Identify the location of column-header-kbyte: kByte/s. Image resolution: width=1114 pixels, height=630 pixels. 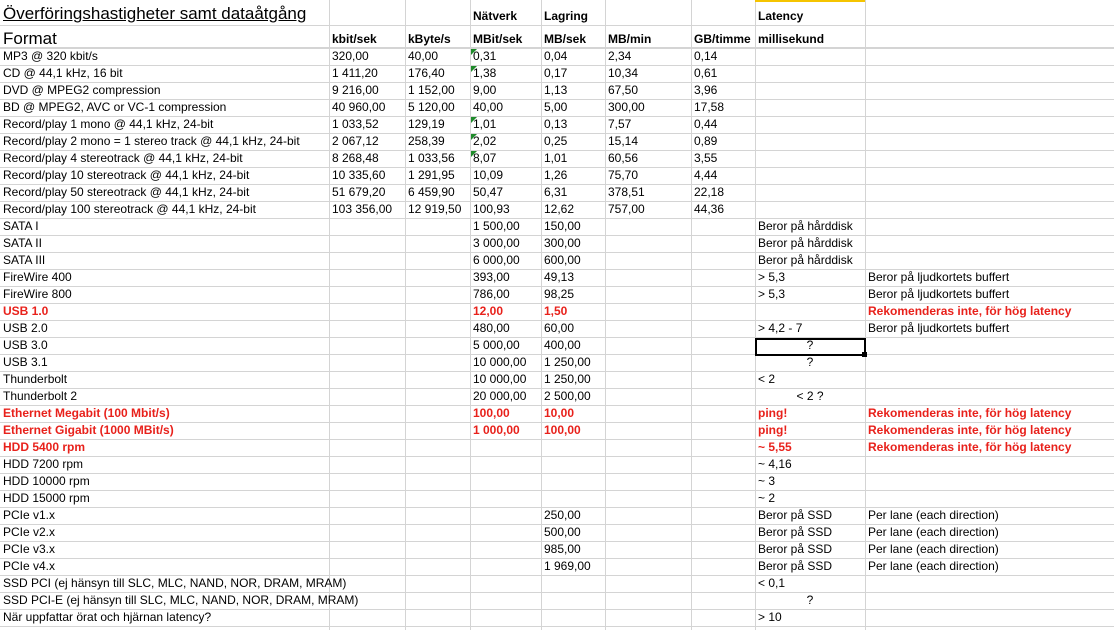
(429, 39).